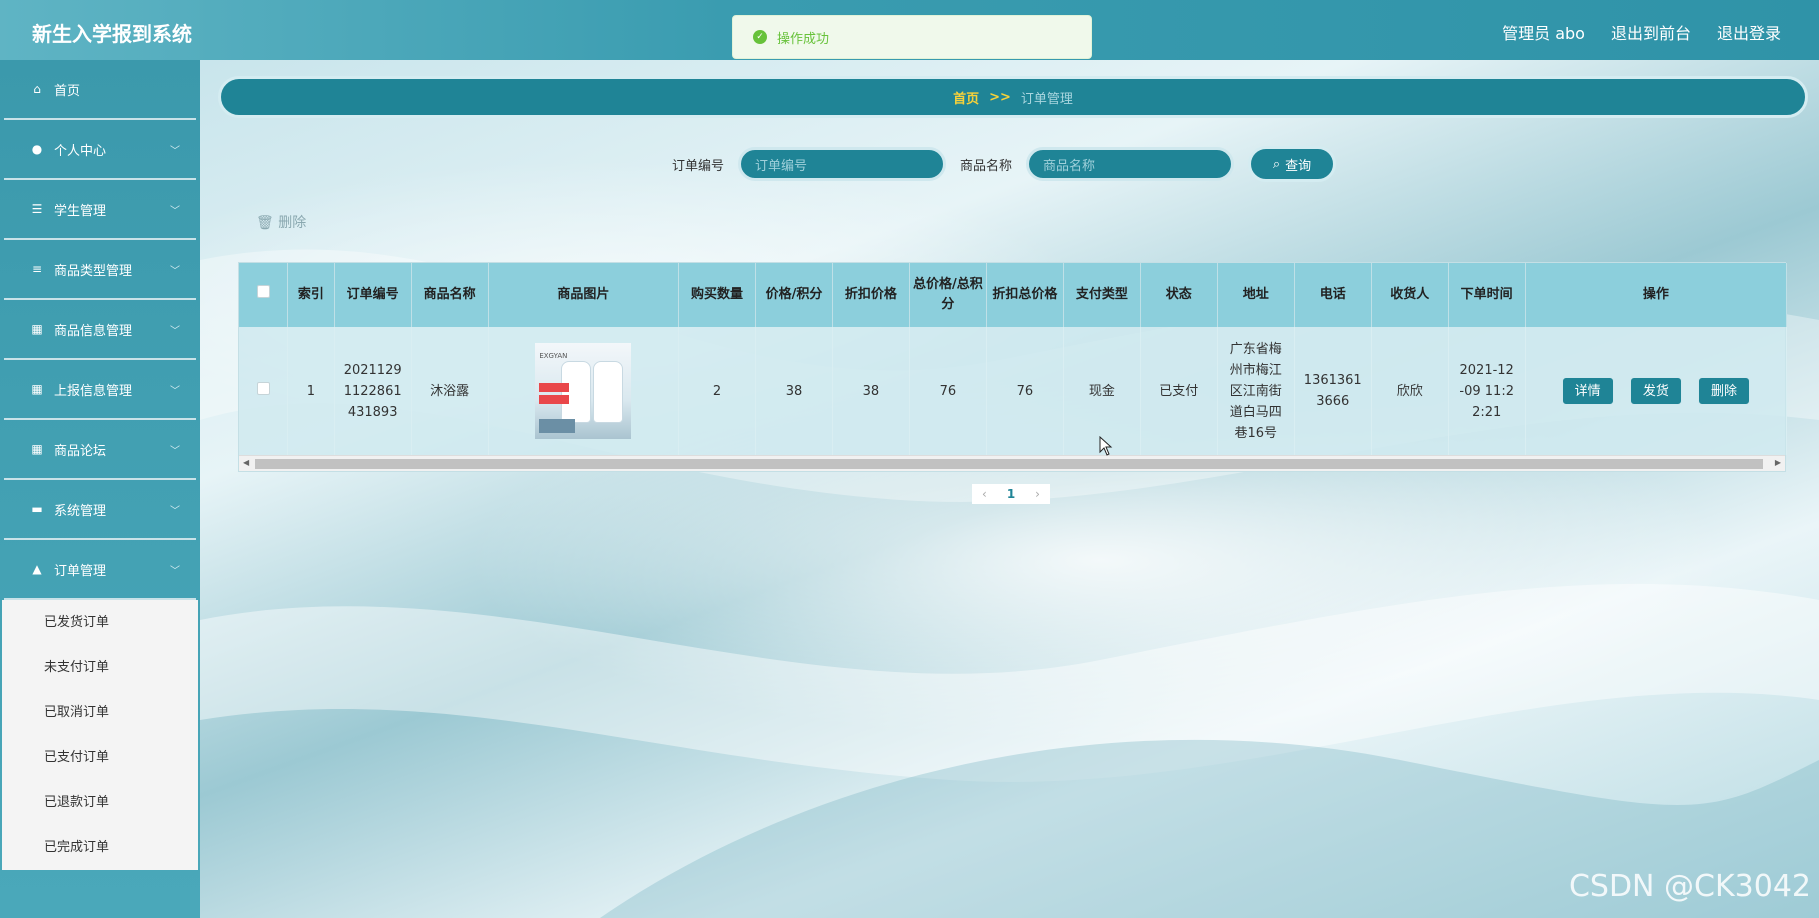 This screenshot has width=1819, height=918. What do you see at coordinates (1487, 295) in the screenshot?
I see `column-header: 下单时间` at bounding box center [1487, 295].